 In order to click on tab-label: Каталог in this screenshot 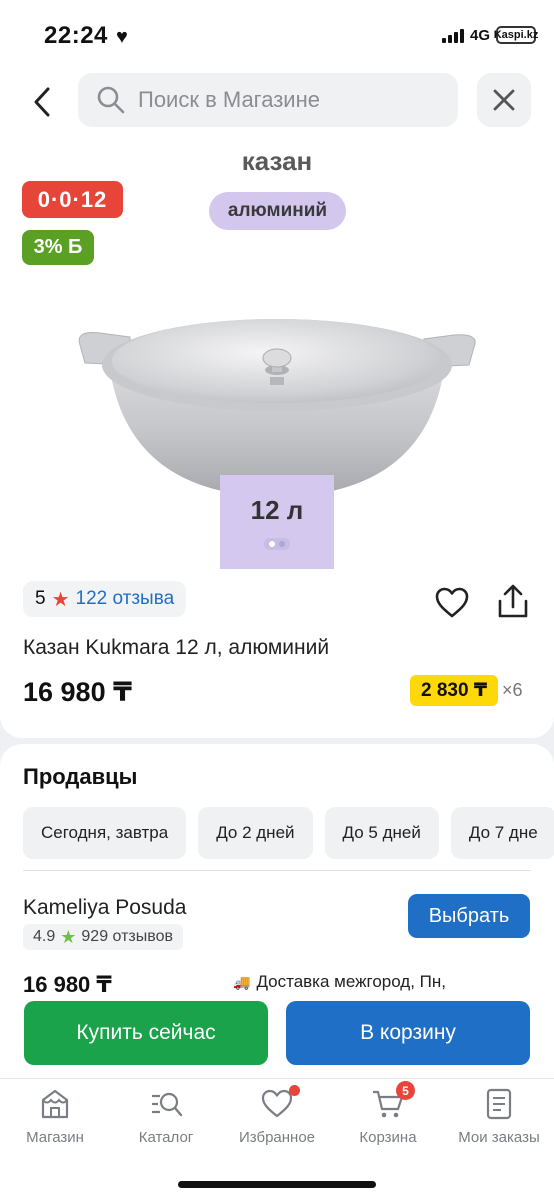, I will do `click(166, 1137)`.